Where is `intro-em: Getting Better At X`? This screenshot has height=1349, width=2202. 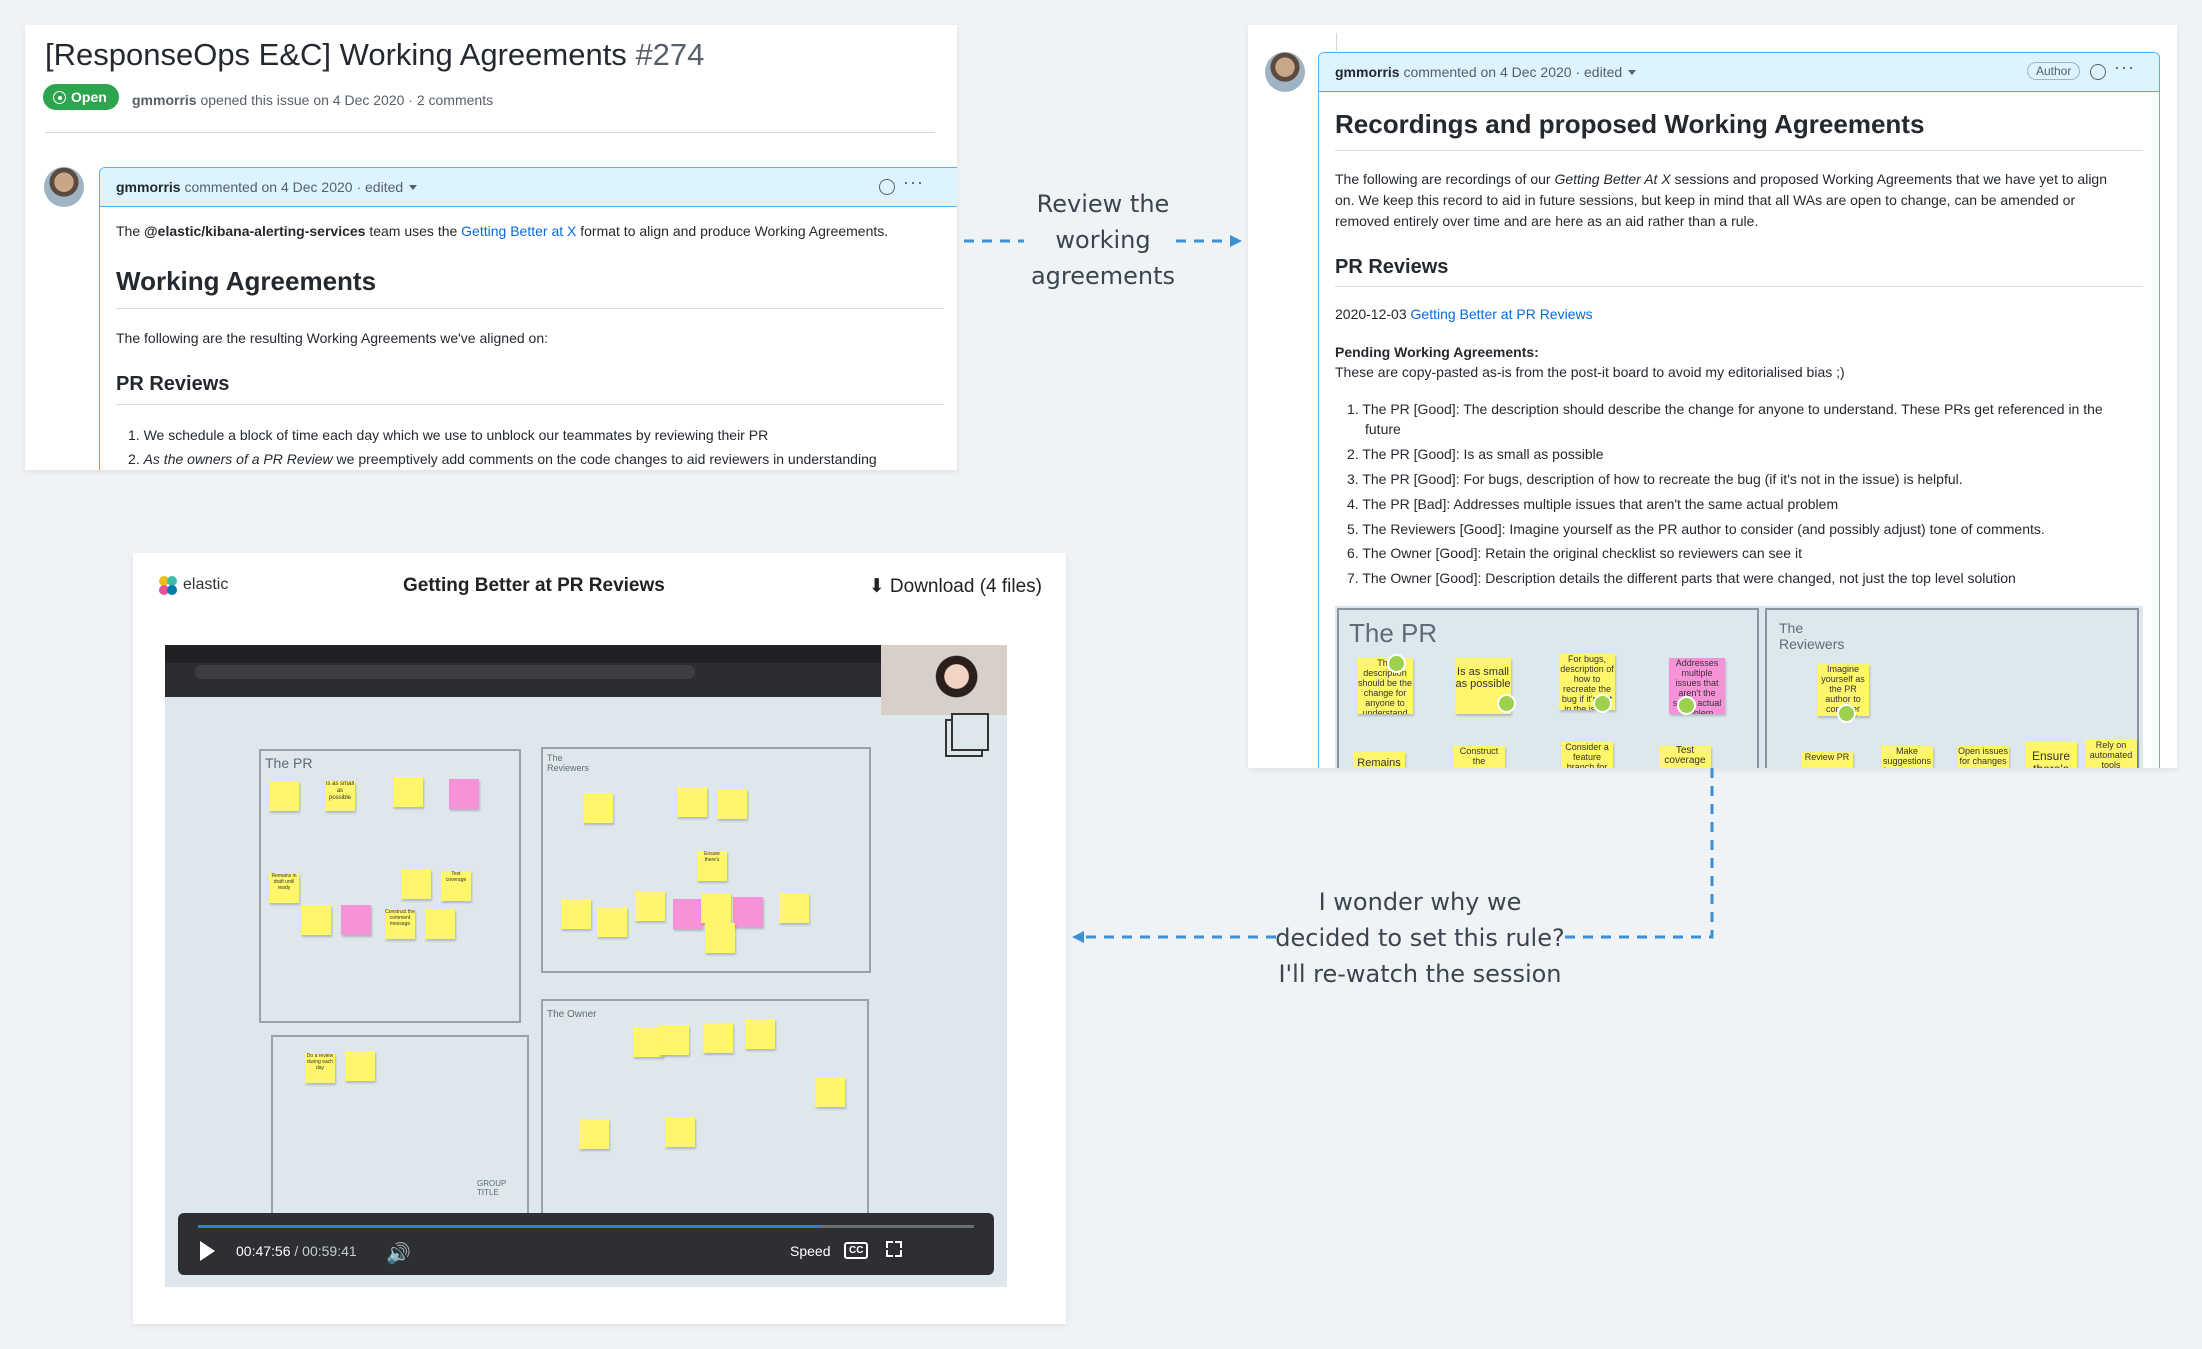 intro-em: Getting Better At X is located at coordinates (1612, 179).